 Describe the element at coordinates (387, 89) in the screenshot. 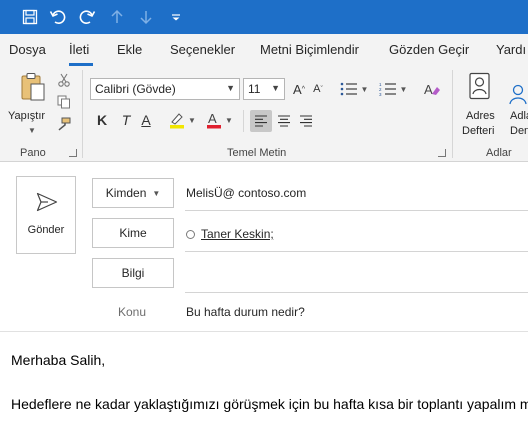

I see `numbered-list-icon: 123` at that location.